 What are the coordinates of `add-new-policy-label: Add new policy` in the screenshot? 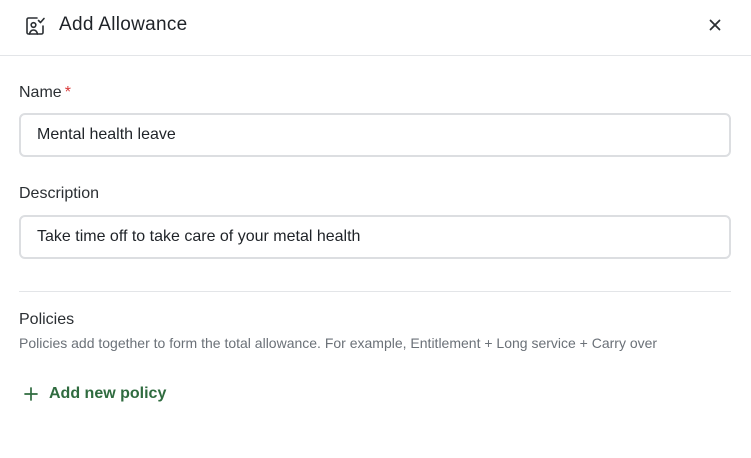 It's located at (108, 393).